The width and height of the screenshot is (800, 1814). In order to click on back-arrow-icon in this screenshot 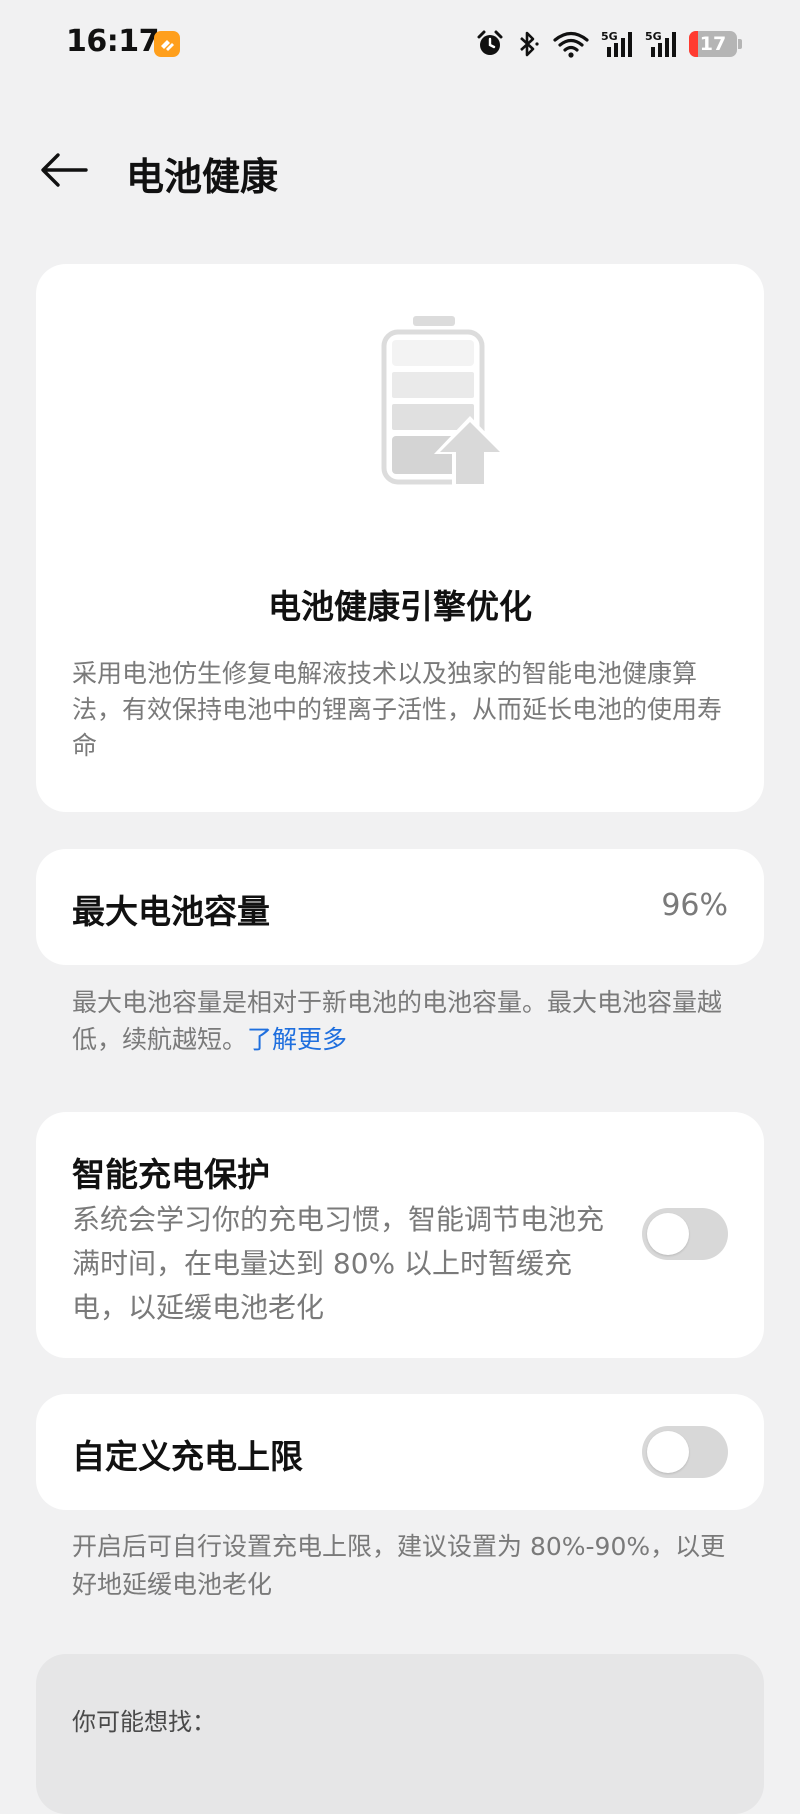, I will do `click(64, 170)`.